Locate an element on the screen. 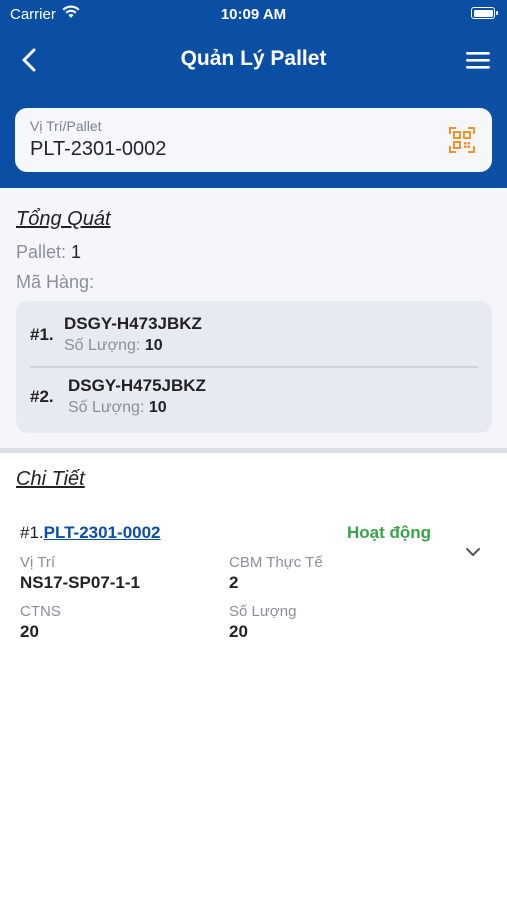  detail-title: Chi Tiết is located at coordinates (50, 479).